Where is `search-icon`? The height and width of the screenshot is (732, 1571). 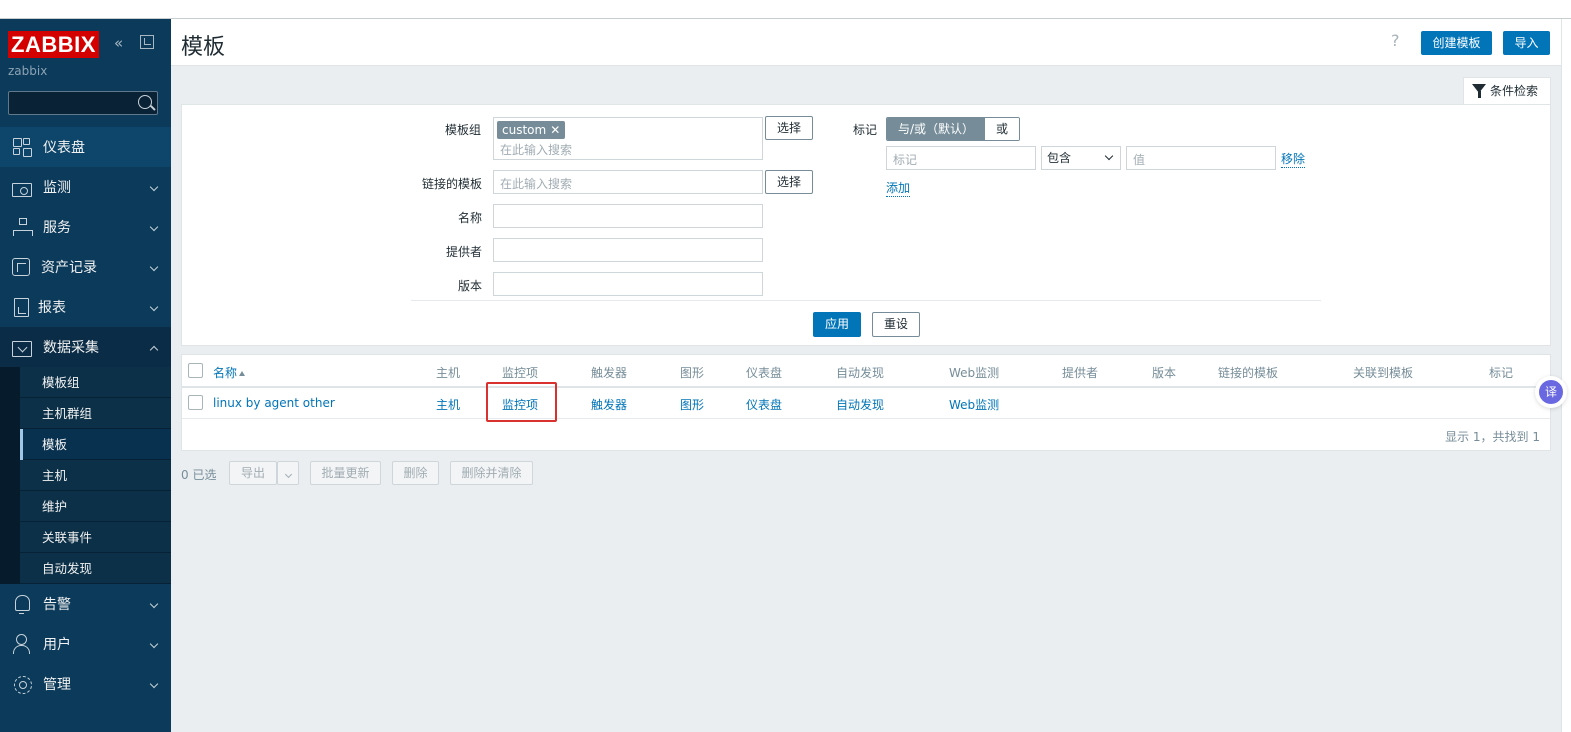 search-icon is located at coordinates (145, 102).